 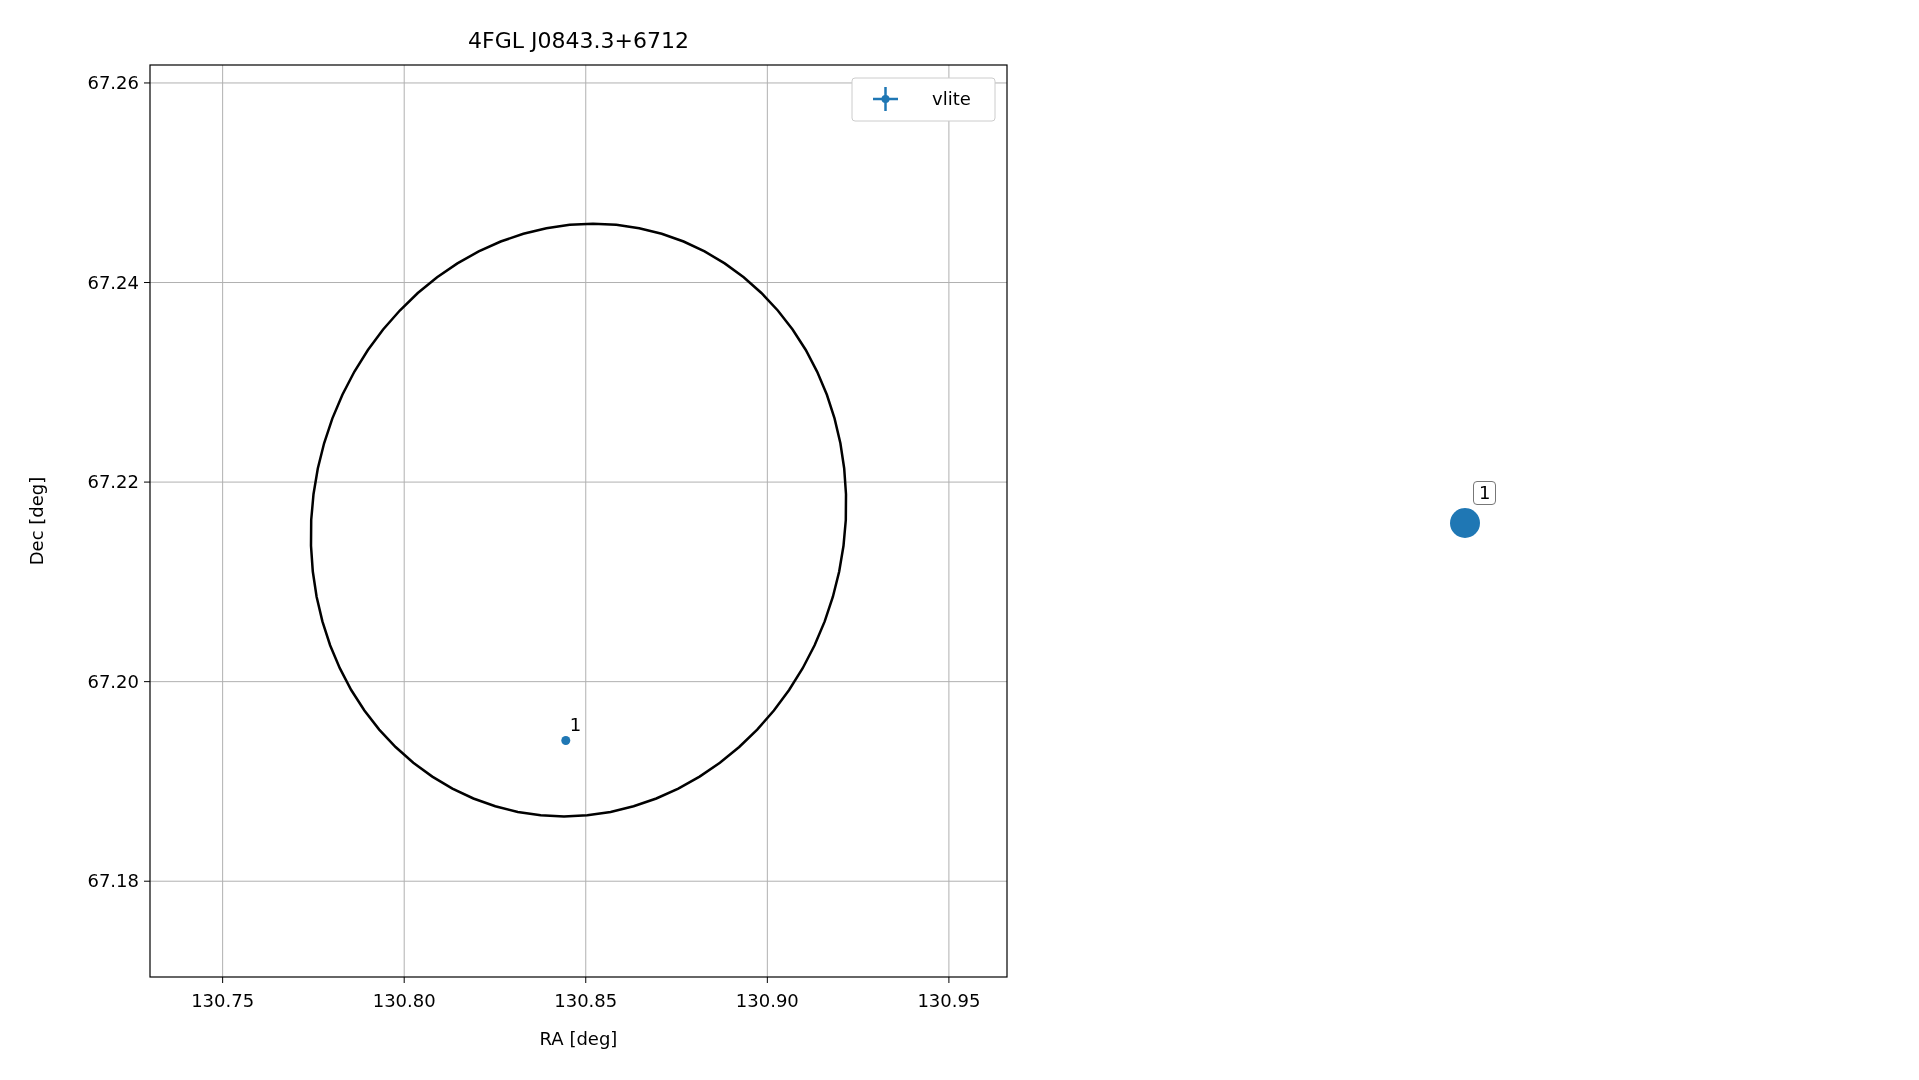 What do you see at coordinates (113, 282) in the screenshot?
I see `y-tick-label: 67.24` at bounding box center [113, 282].